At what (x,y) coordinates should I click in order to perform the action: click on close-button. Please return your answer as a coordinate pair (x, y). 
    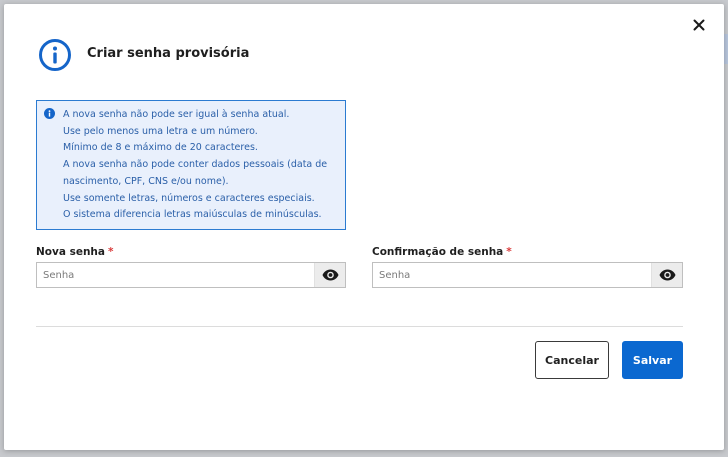
    Looking at the image, I should click on (699, 25).